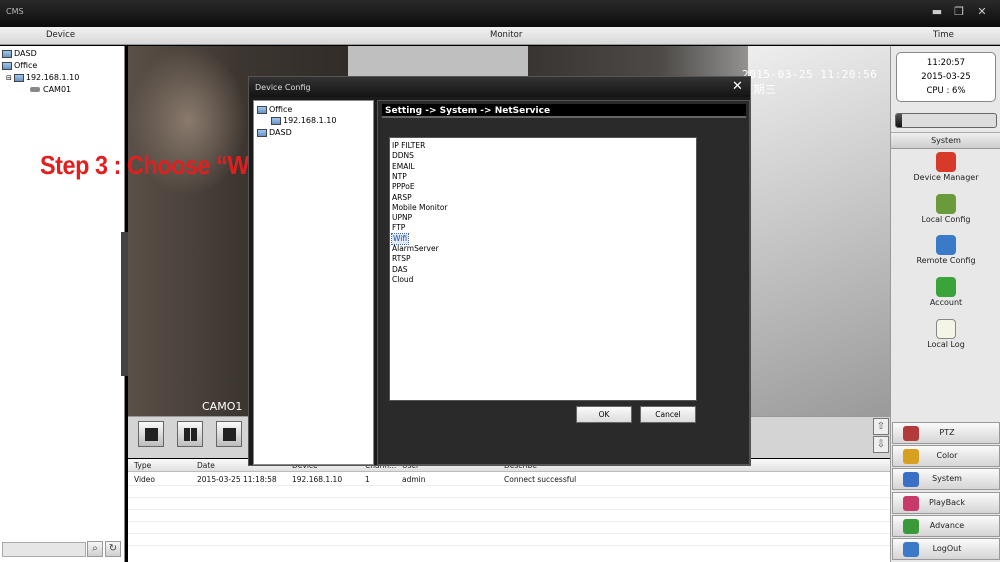  What do you see at coordinates (44, 549) in the screenshot?
I see `device-search-input` at bounding box center [44, 549].